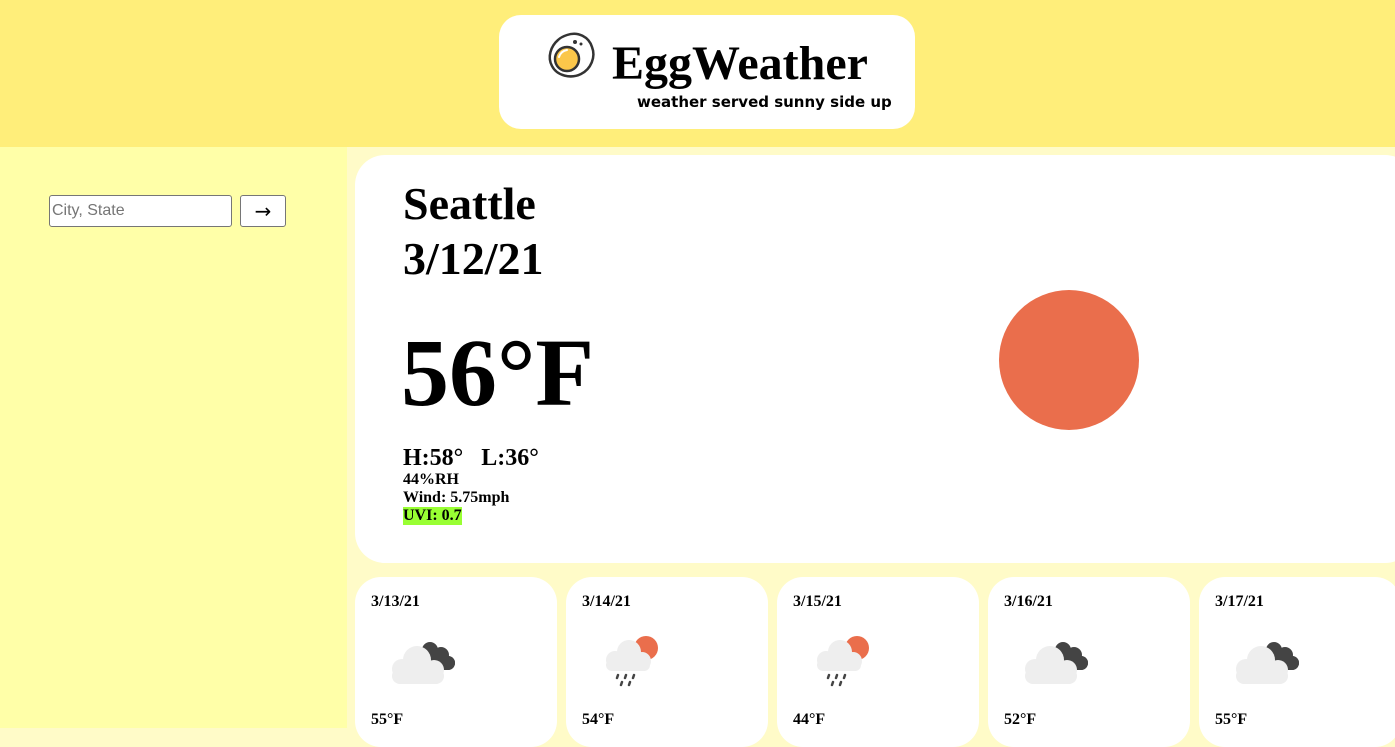 The image size is (1395, 747). I want to click on forecast-date: 3/14/21, so click(606, 601).